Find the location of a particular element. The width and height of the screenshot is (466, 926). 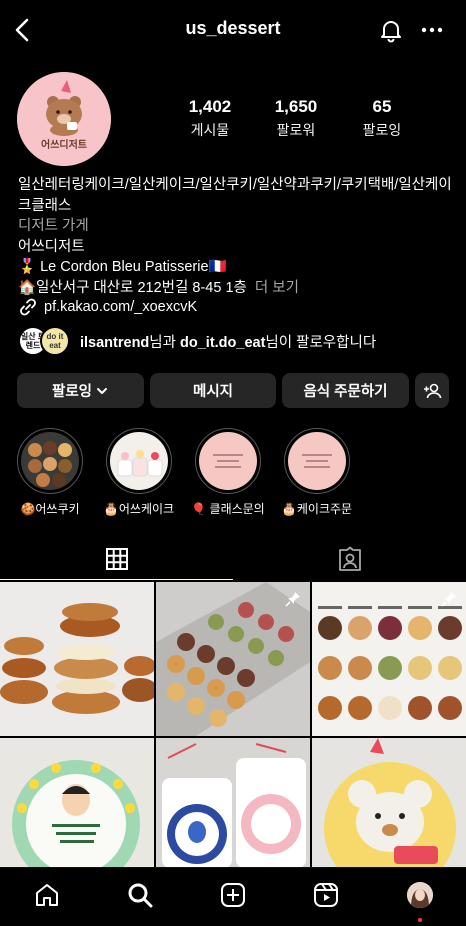

plus-square-icon is located at coordinates (233, 895).